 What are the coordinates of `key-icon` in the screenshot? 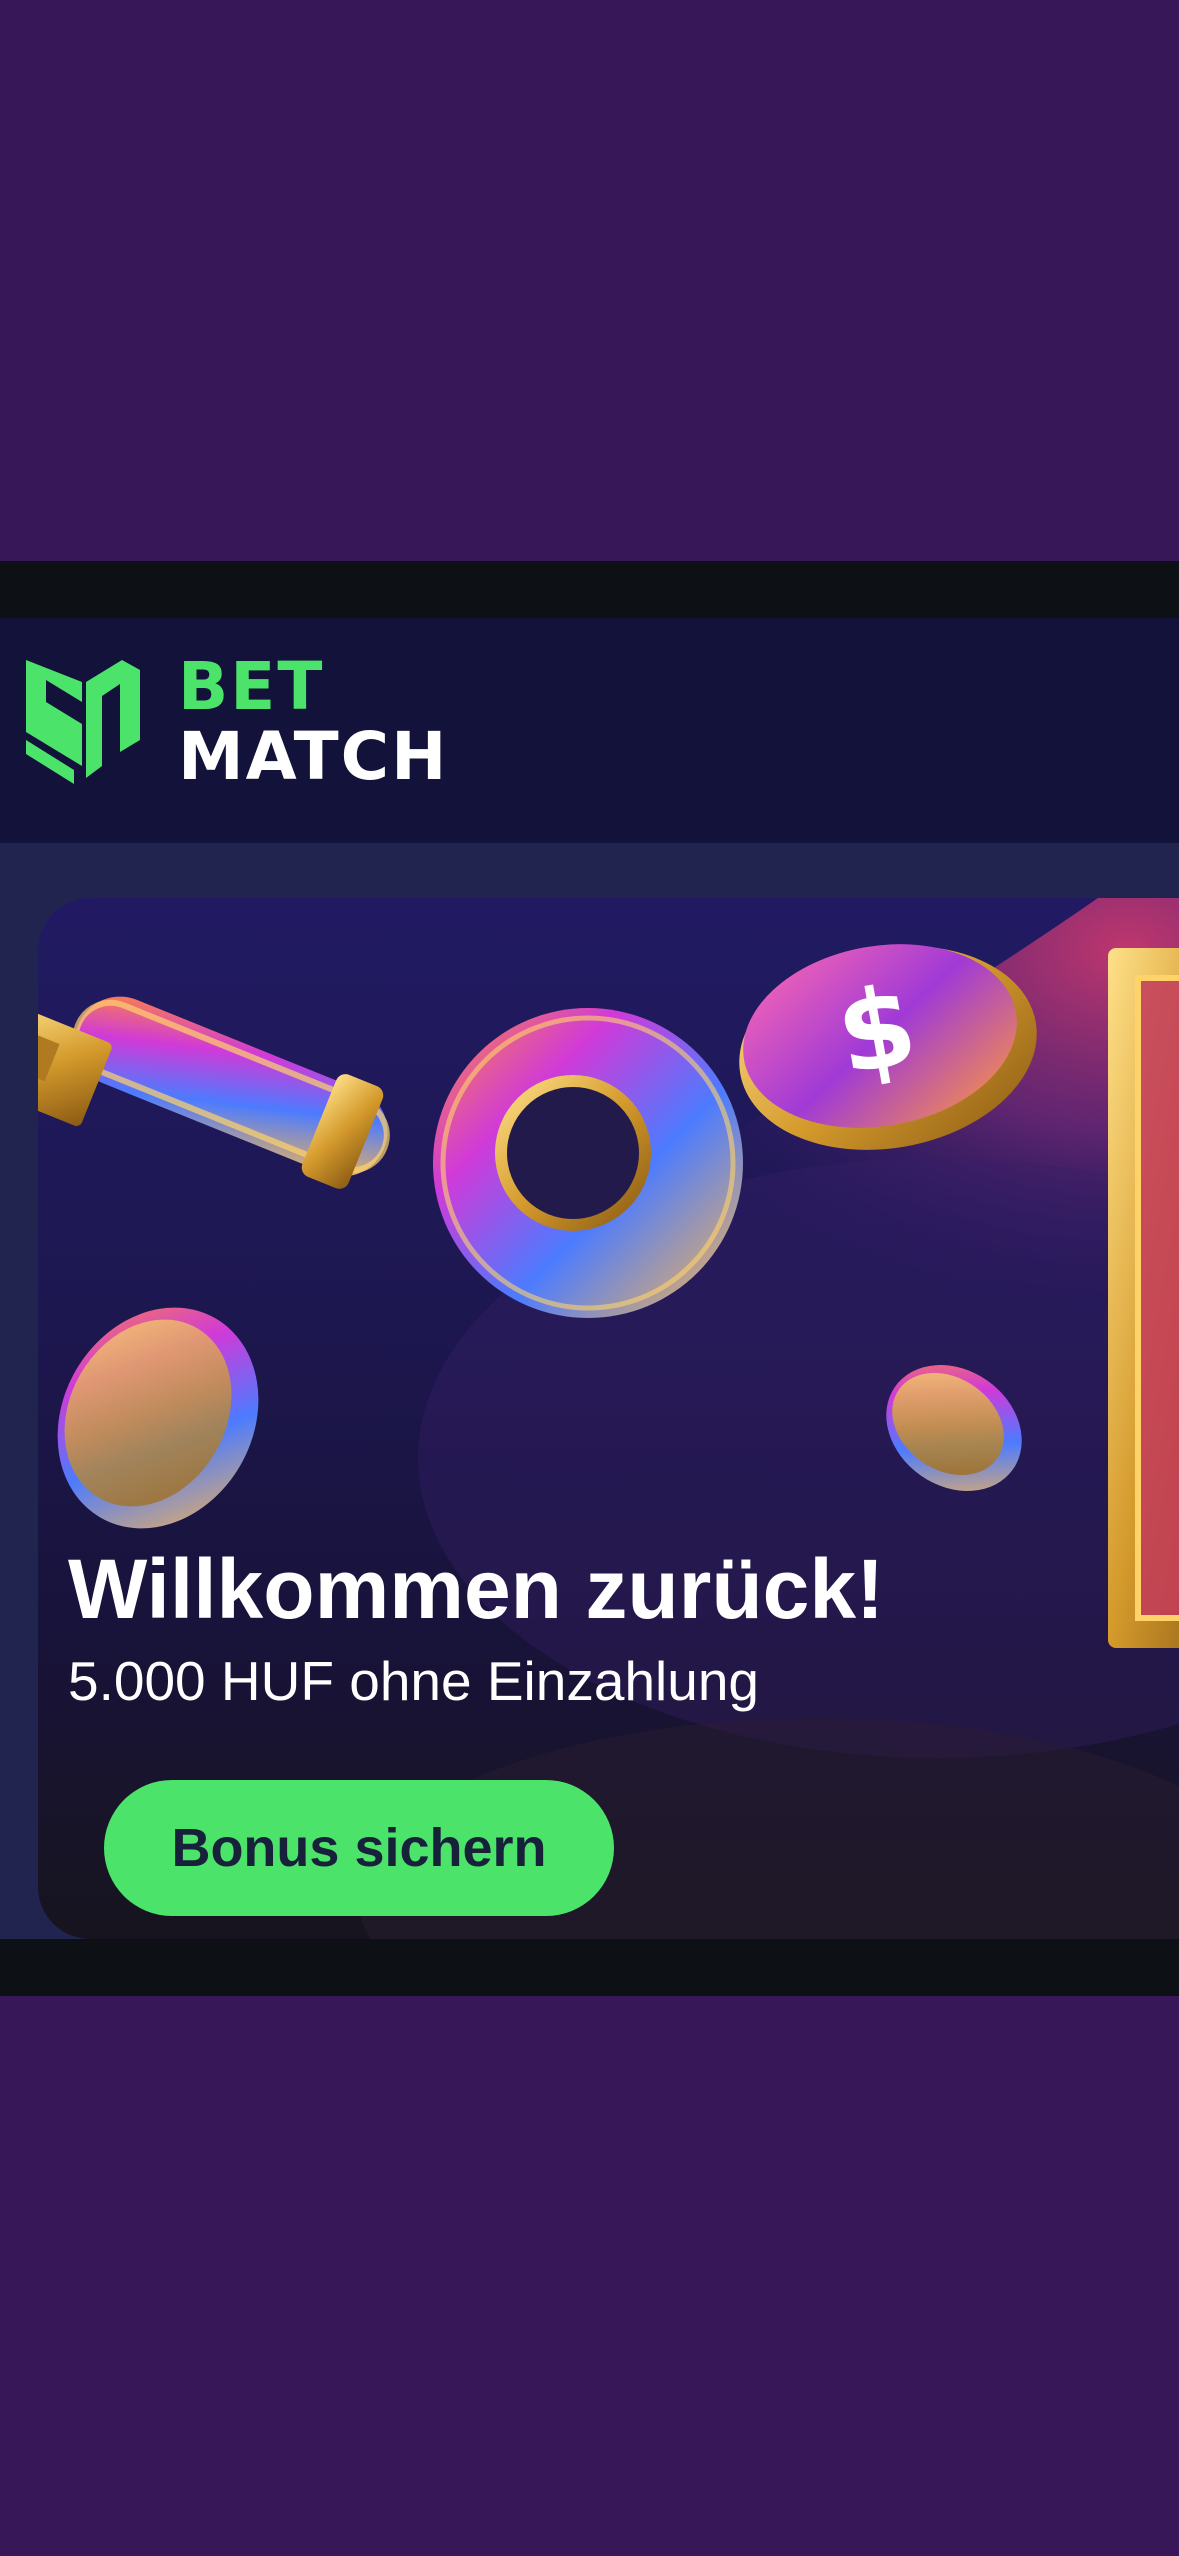 It's located at (390, 1157).